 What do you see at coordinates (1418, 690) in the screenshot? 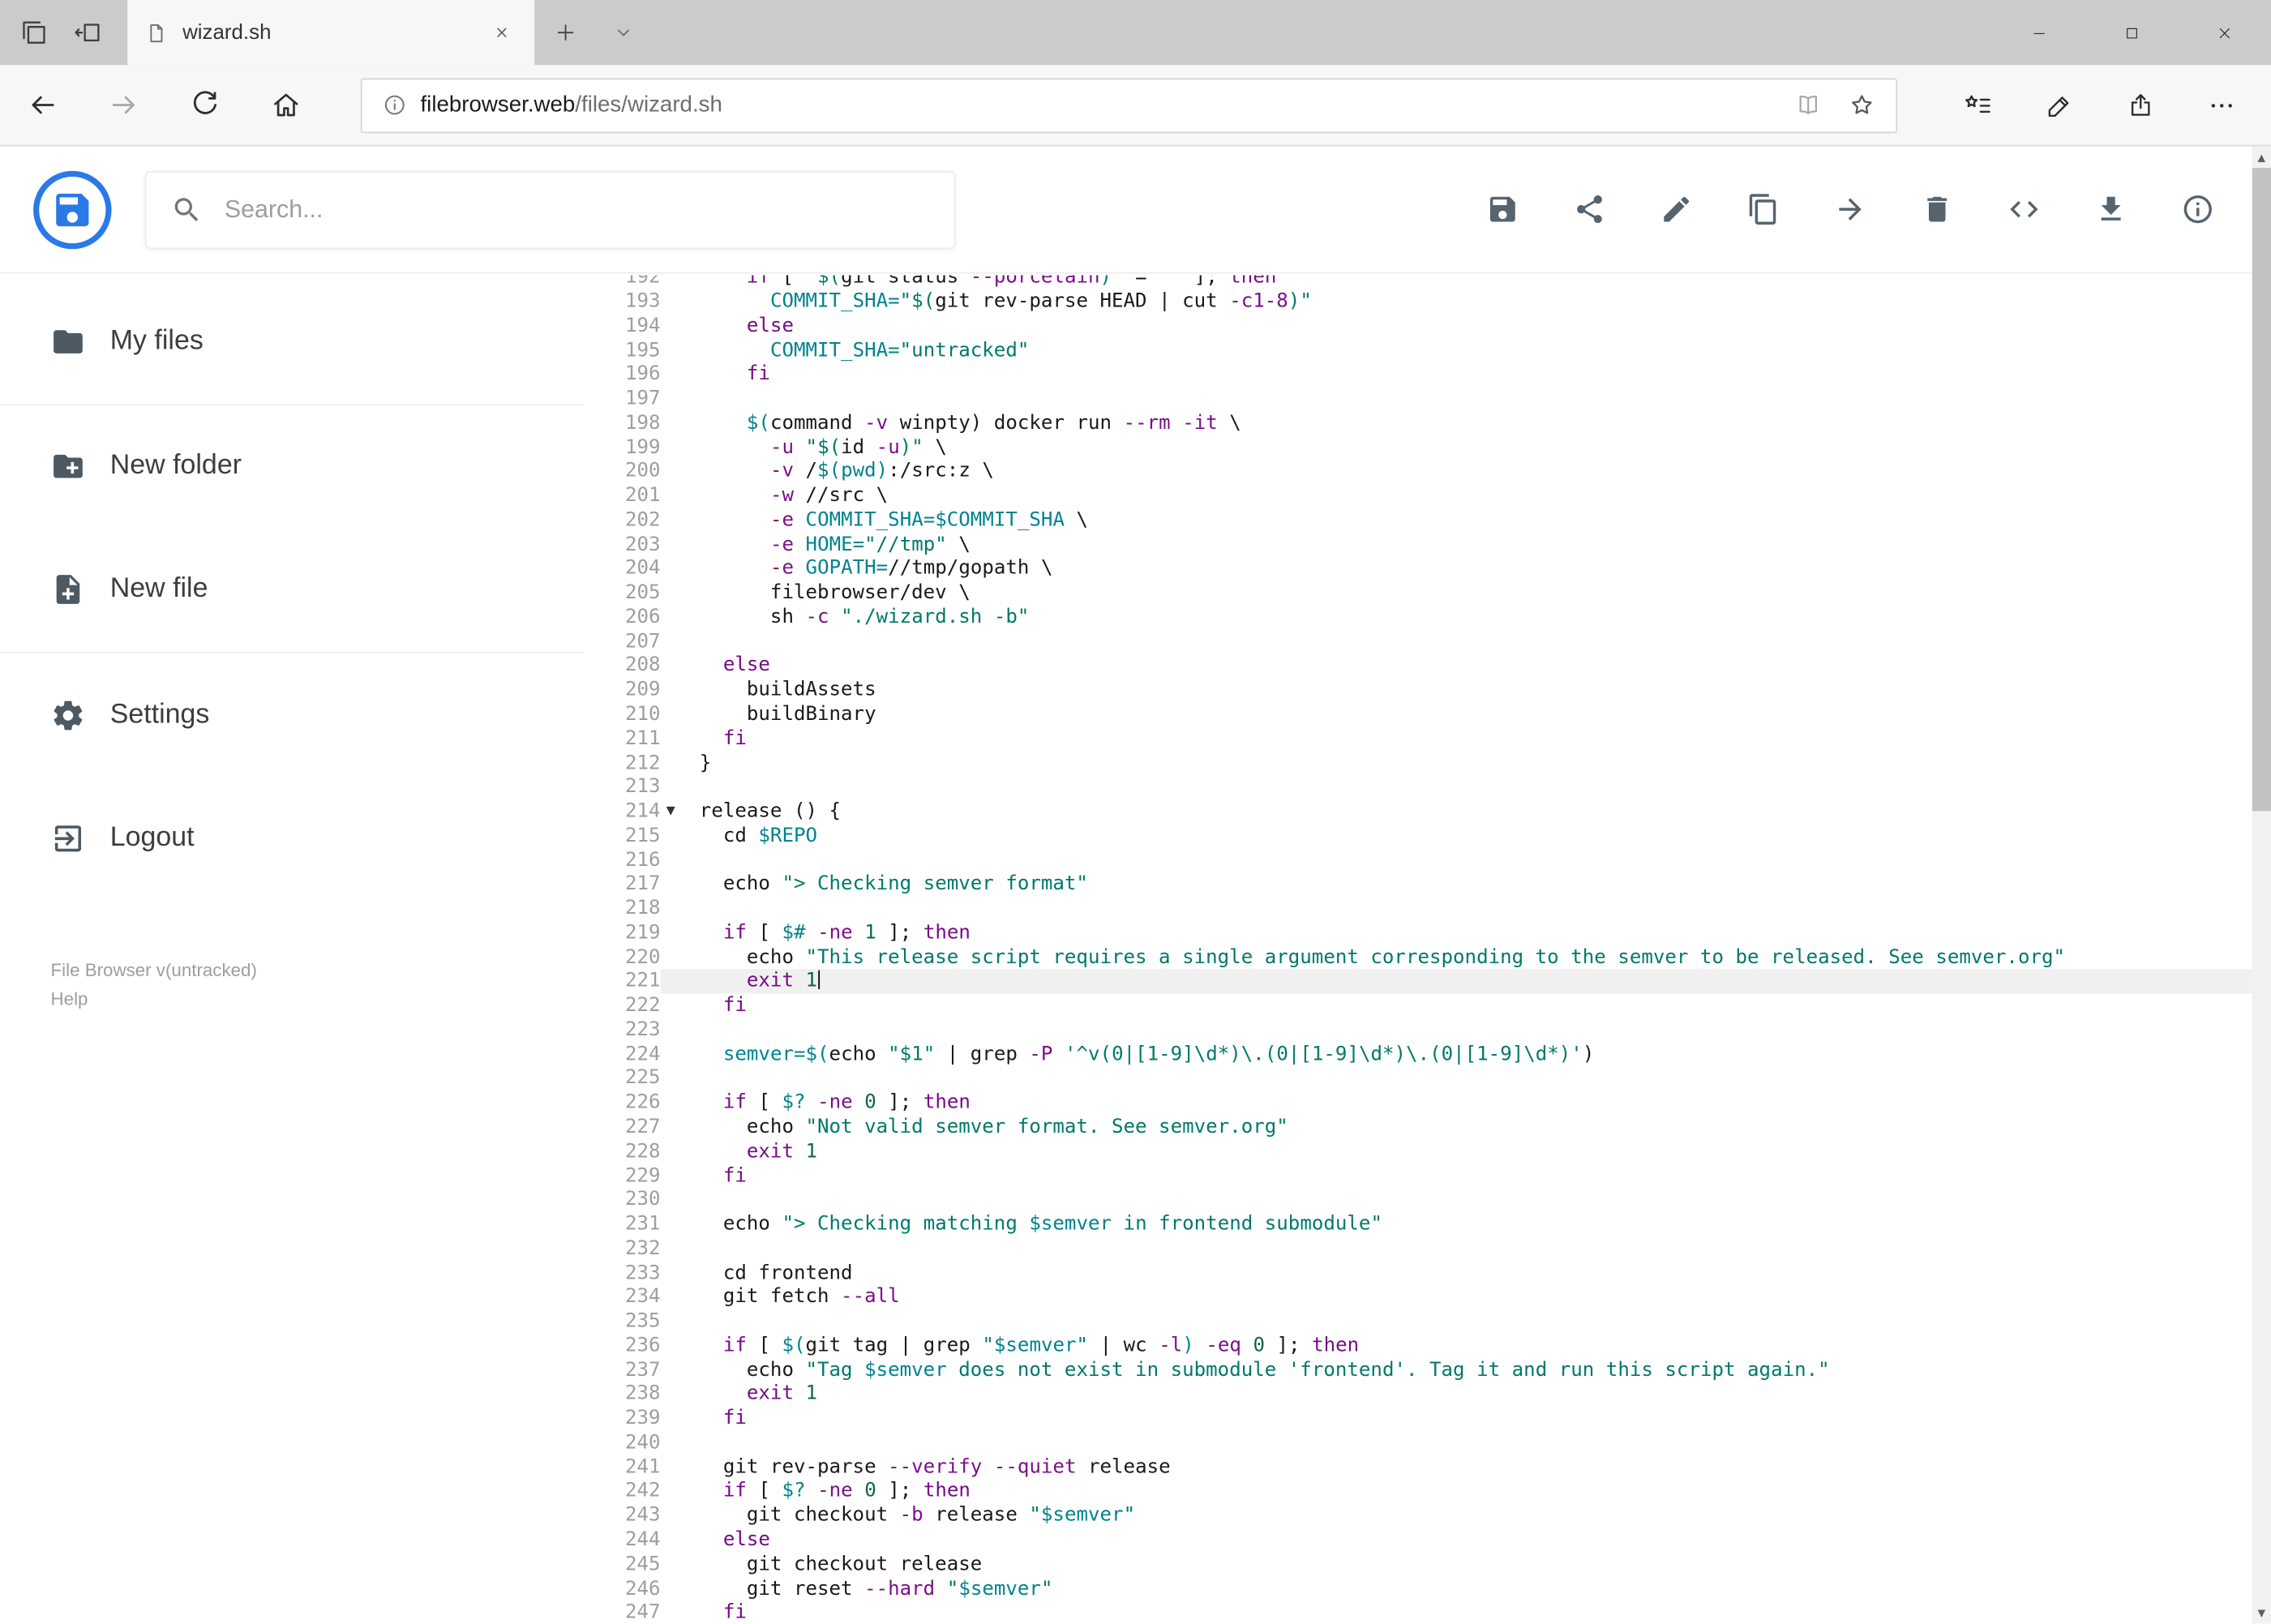
I see `code-line-209: 209 buildAssets` at bounding box center [1418, 690].